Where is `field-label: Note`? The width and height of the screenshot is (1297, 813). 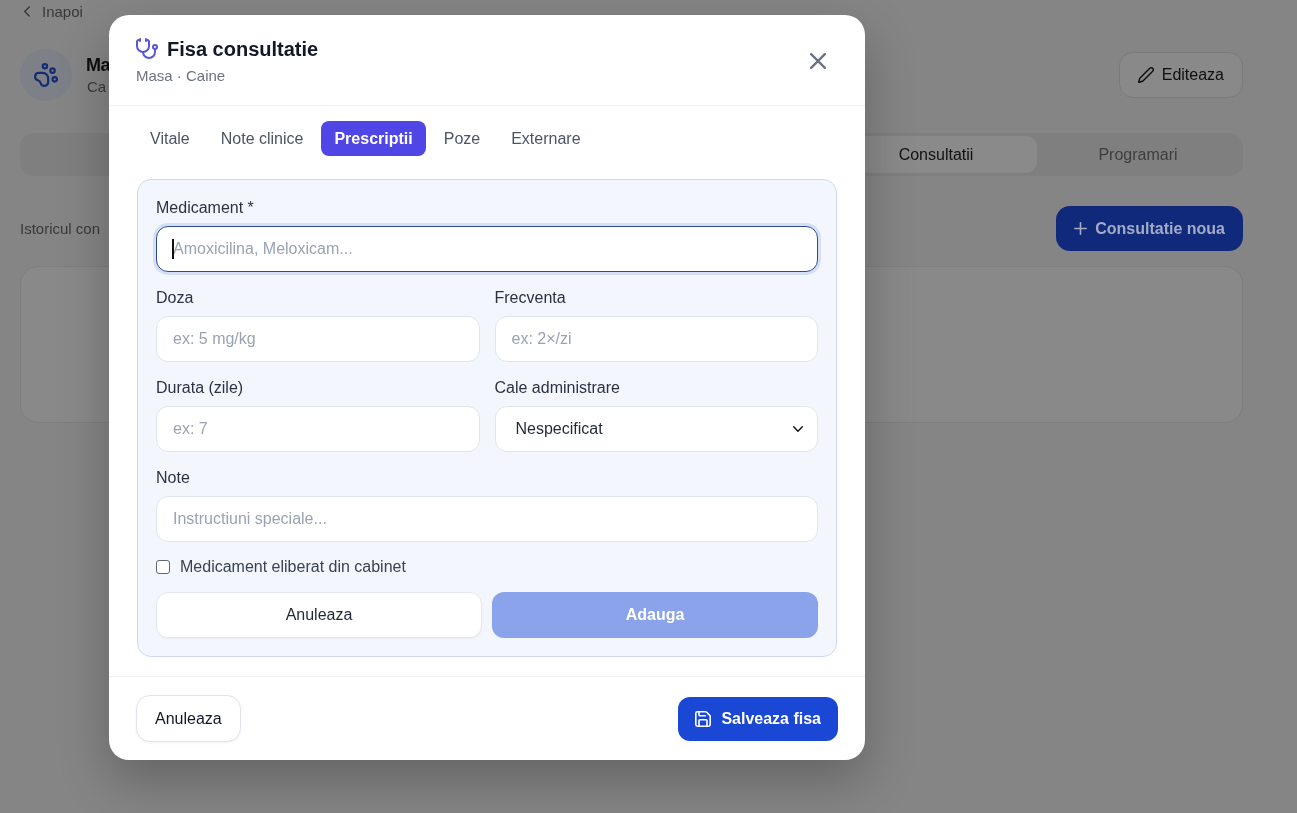 field-label: Note is located at coordinates (173, 478).